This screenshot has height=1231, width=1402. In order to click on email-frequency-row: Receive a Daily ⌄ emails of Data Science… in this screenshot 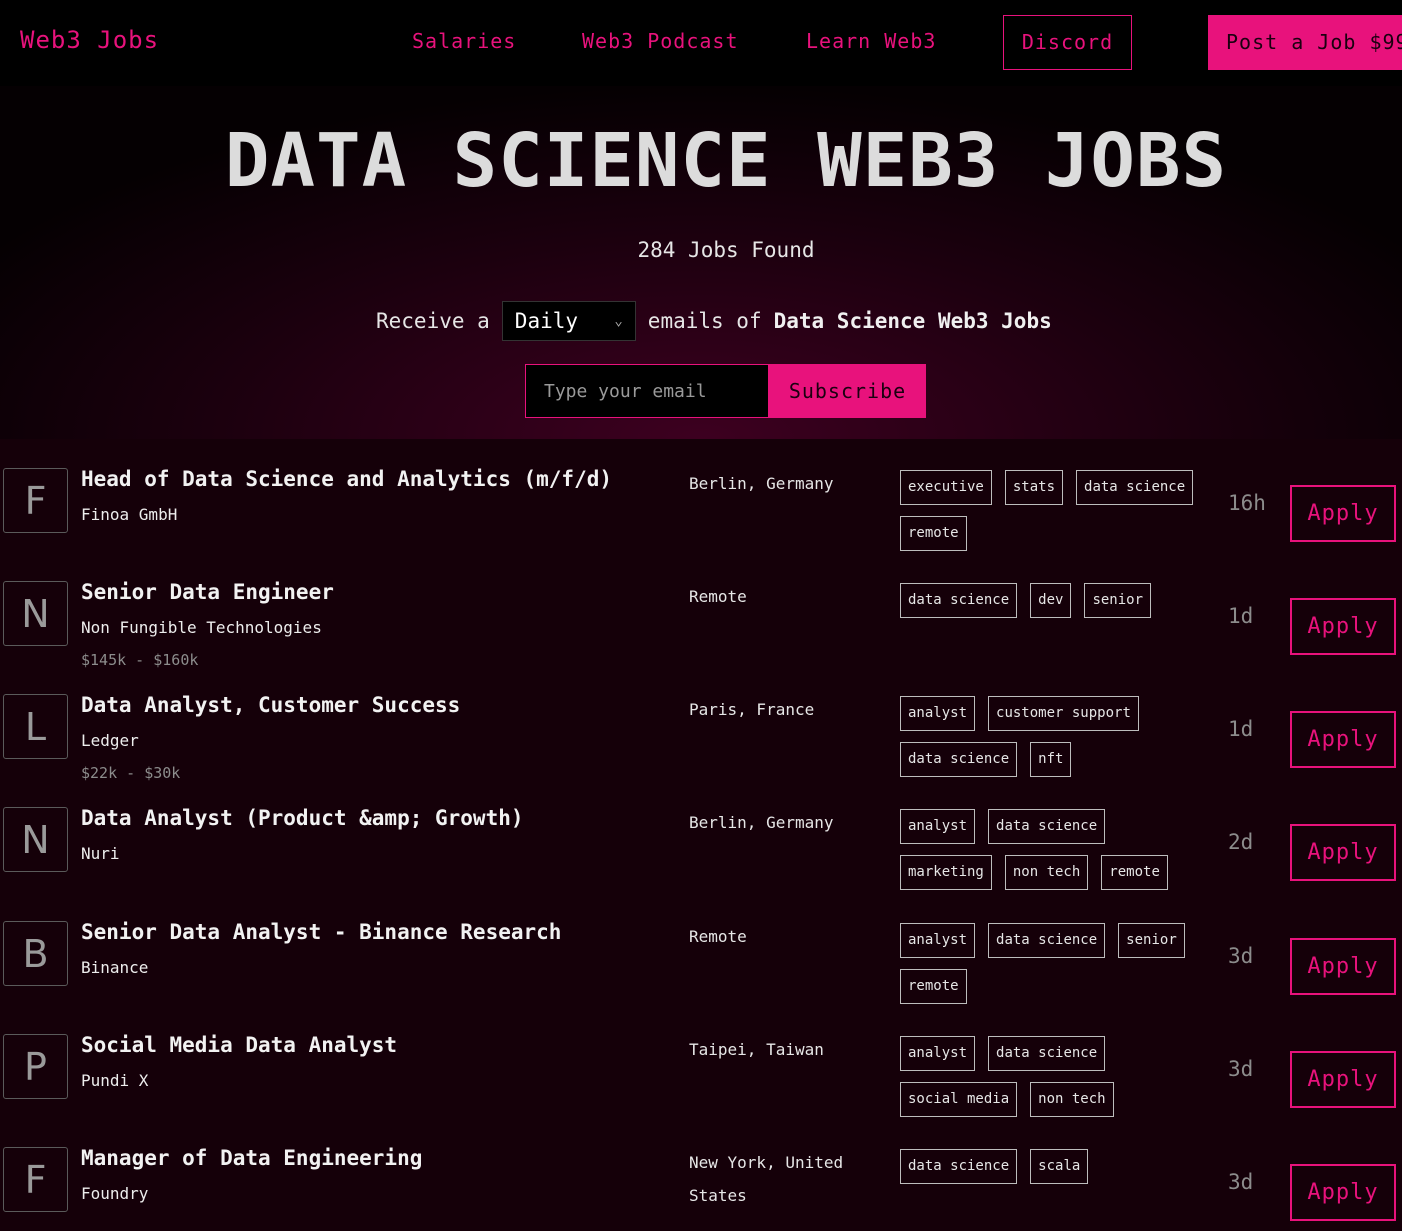, I will do `click(714, 321)`.